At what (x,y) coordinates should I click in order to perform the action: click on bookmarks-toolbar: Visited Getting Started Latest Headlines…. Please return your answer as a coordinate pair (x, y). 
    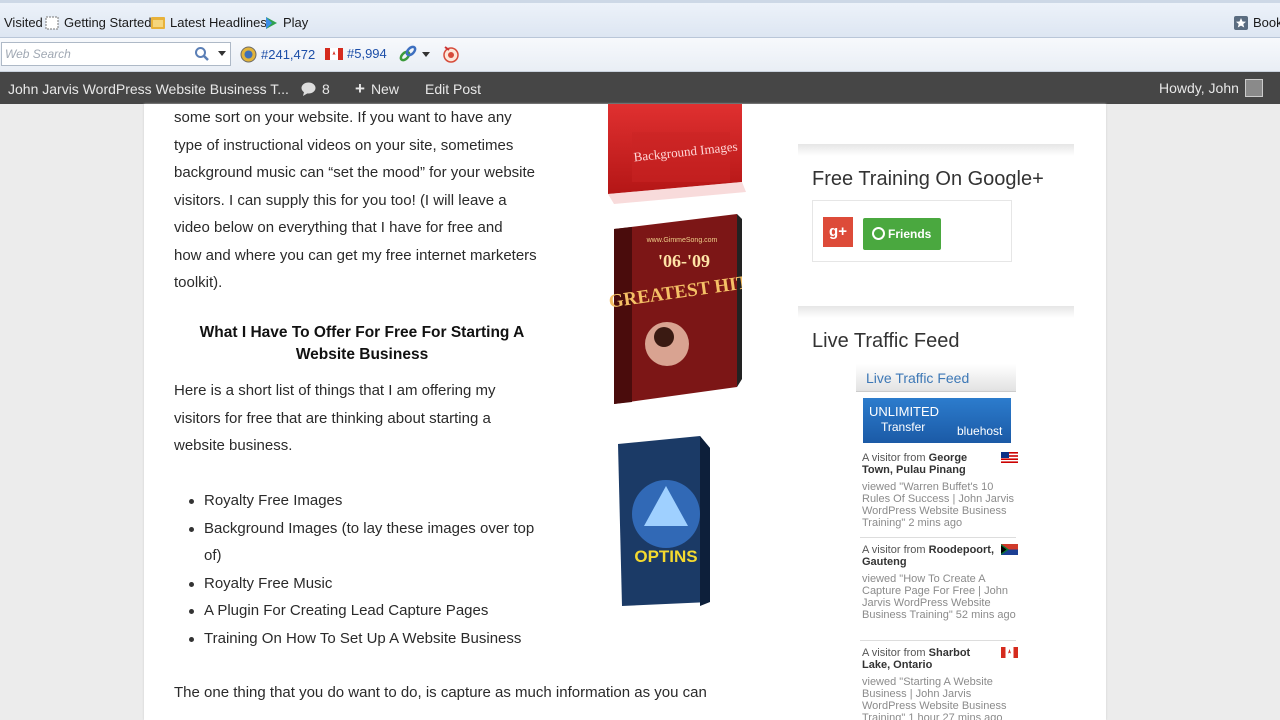
    Looking at the image, I should click on (640, 19).